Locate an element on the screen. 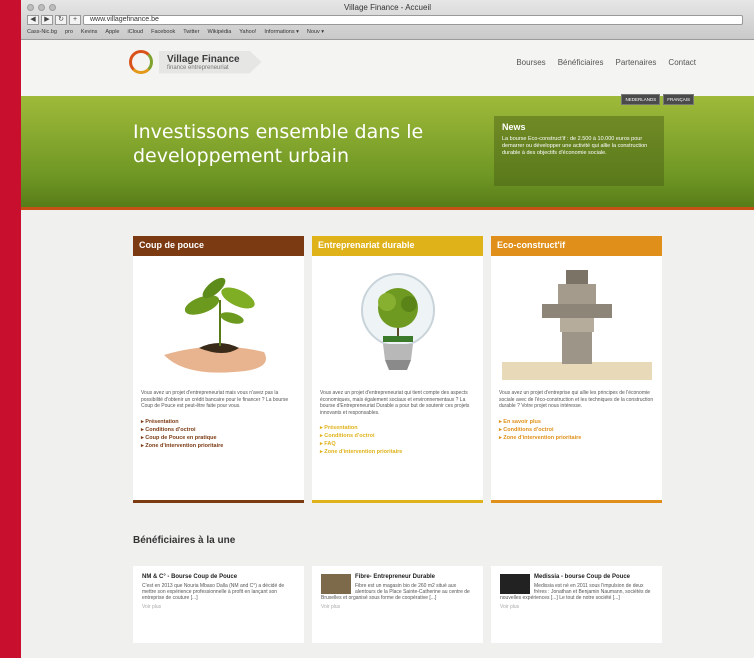 This screenshot has height=658, width=754. bookmark-item: Facebook is located at coordinates (163, 32).